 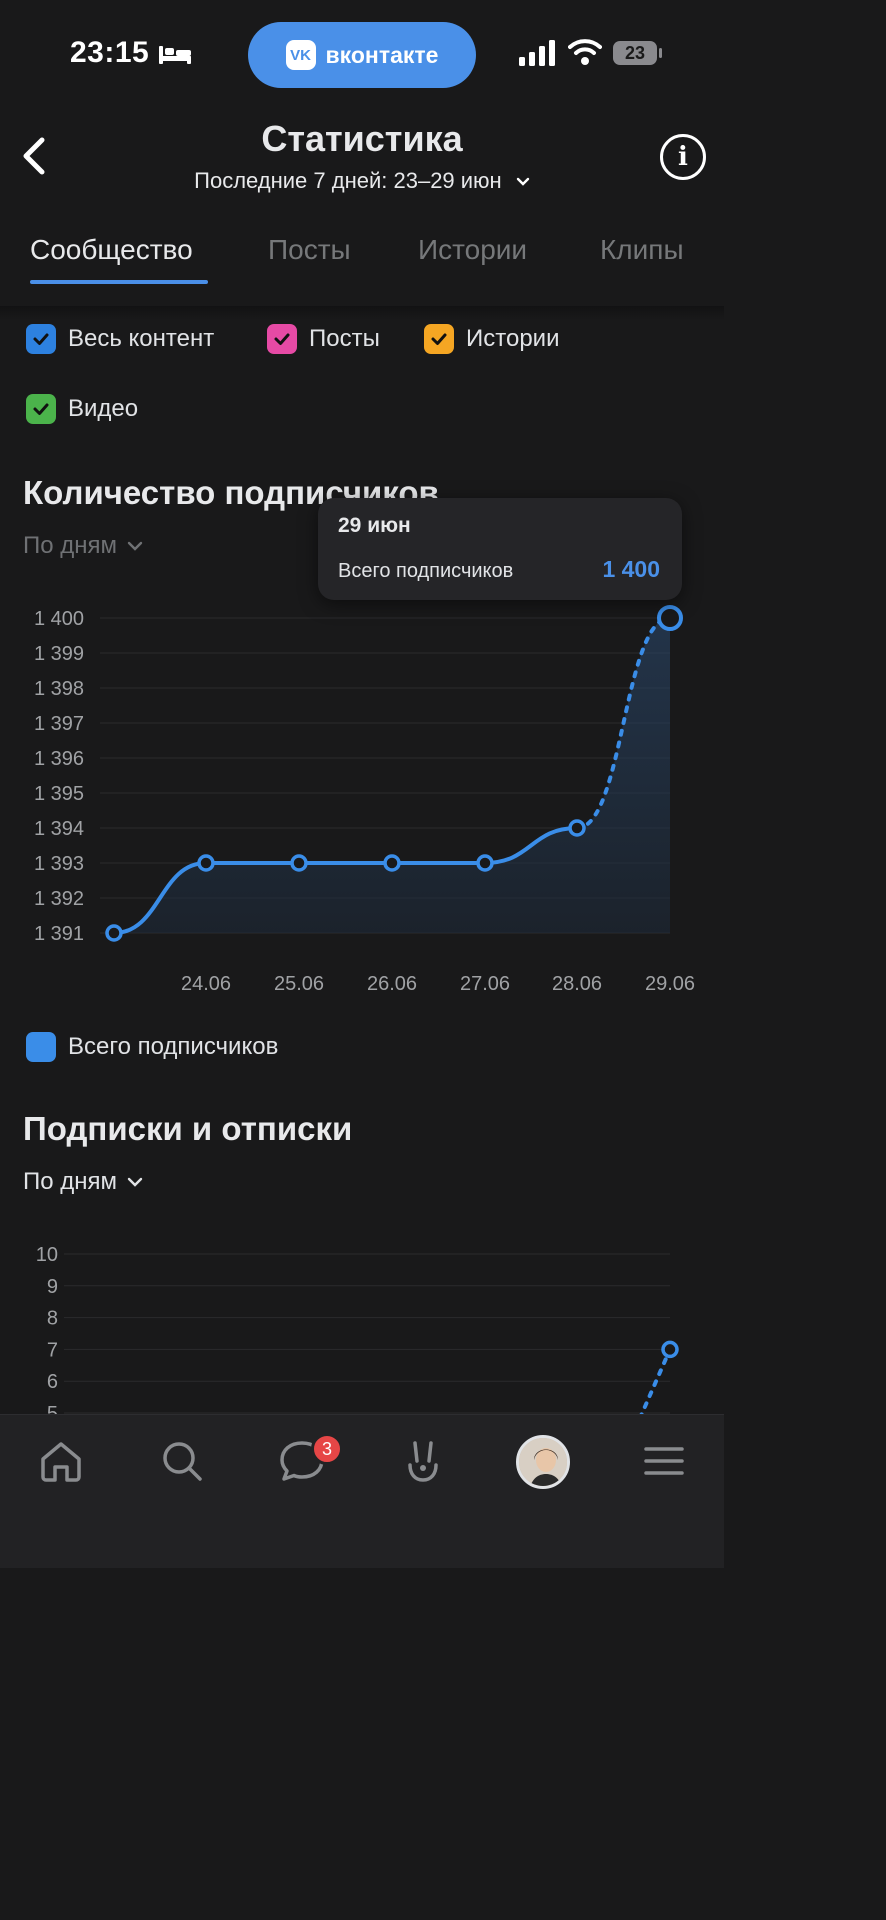 I want to click on app-pill-label: вконтакте, so click(x=382, y=54).